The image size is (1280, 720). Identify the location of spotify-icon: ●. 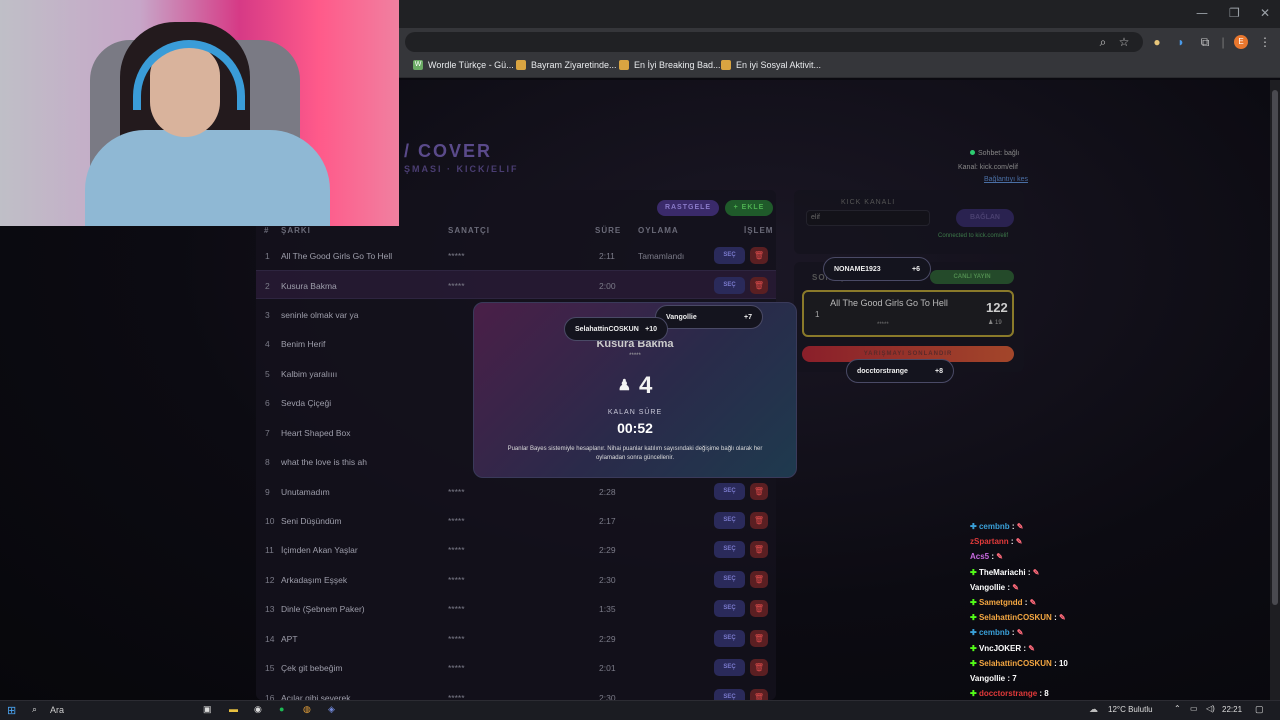
(281, 709).